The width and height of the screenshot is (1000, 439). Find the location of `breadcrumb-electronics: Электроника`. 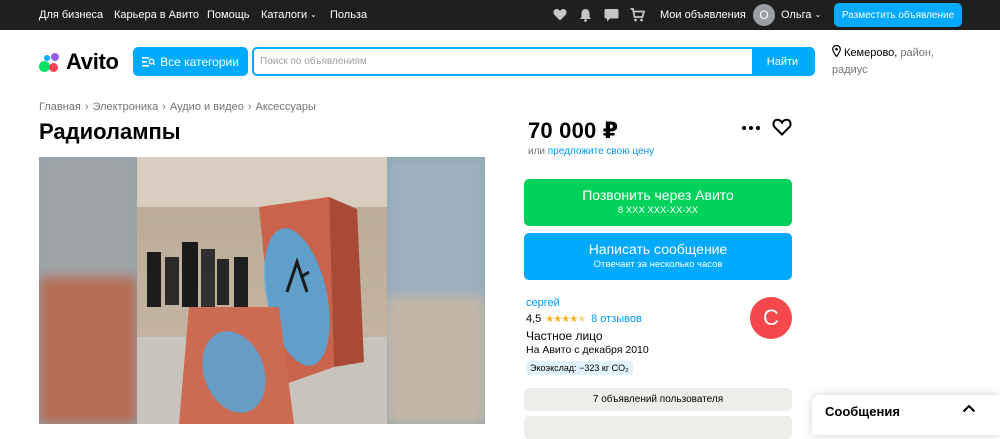

breadcrumb-electronics: Электроника is located at coordinates (126, 107).